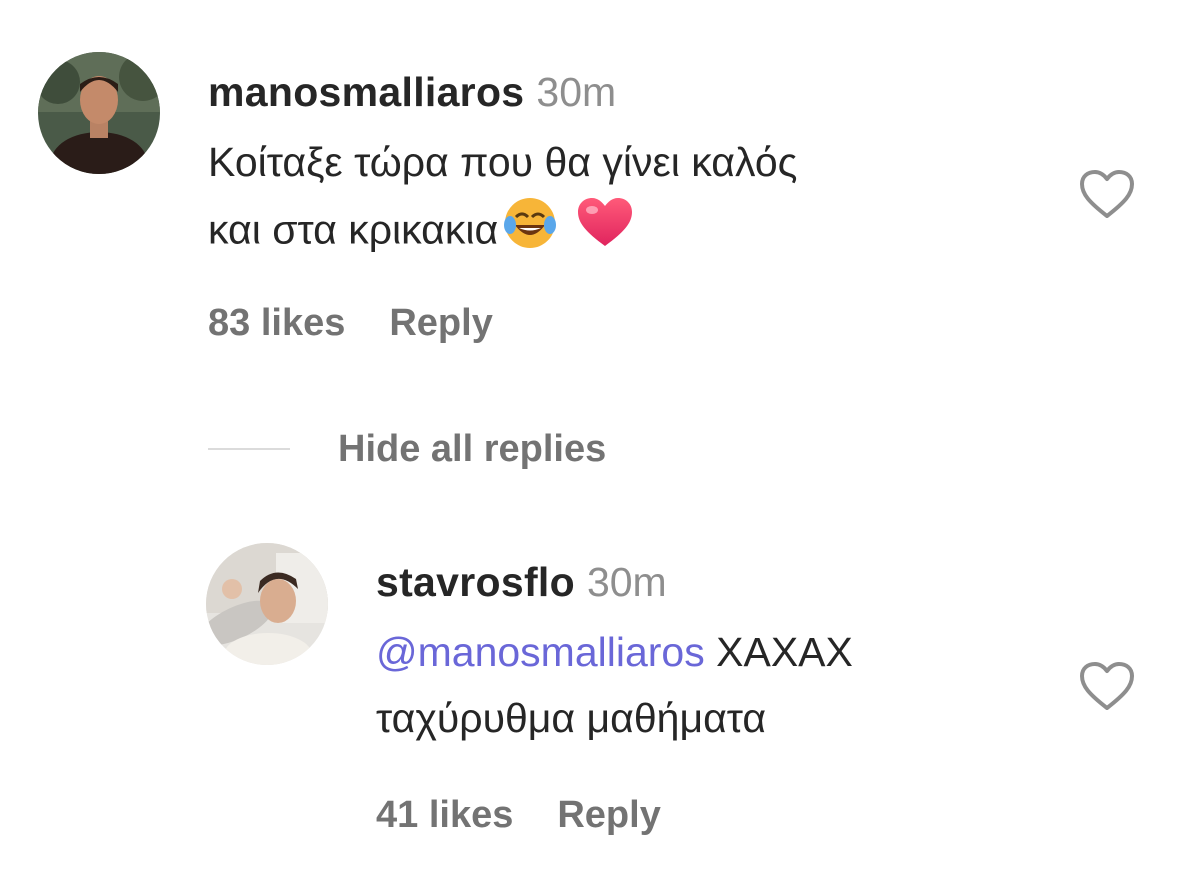 Image resolution: width=1200 pixels, height=894 pixels. Describe the element at coordinates (576, 92) in the screenshot. I see `comment-time: 30m` at that location.